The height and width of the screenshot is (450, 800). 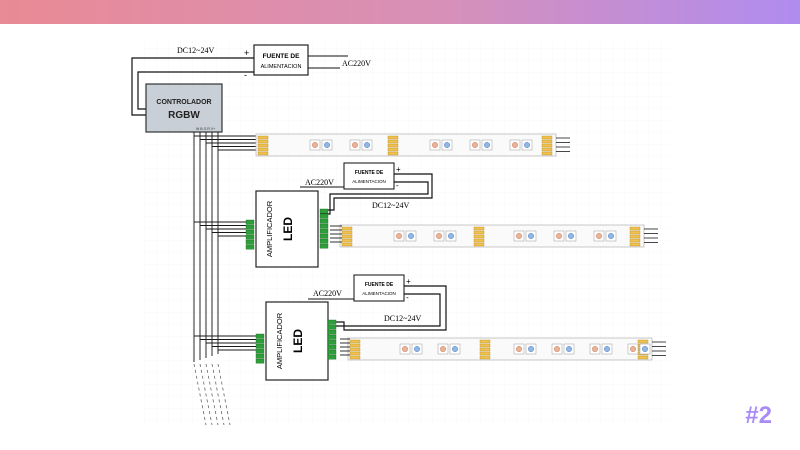 What do you see at coordinates (390, 205) in the screenshot?
I see `power-supply-2-dc-label: DC12~24V` at bounding box center [390, 205].